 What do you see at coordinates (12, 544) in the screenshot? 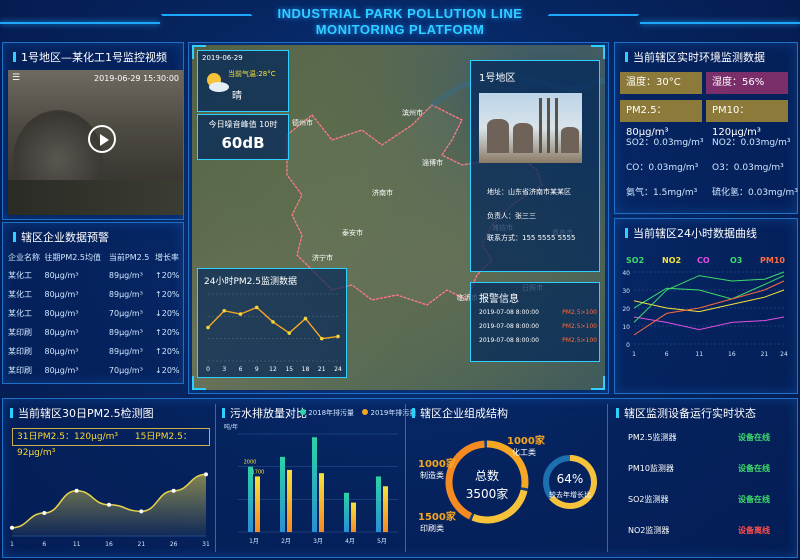
I see `pm30-x-tick: 1` at bounding box center [12, 544].